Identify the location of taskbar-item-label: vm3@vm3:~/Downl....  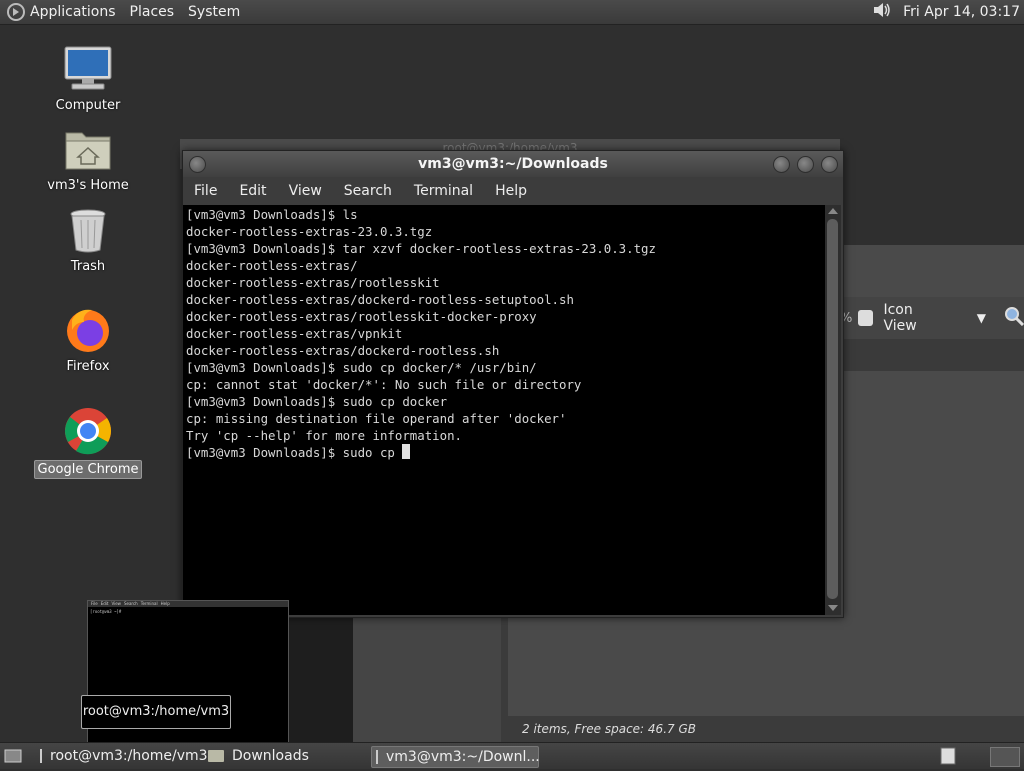
(463, 757).